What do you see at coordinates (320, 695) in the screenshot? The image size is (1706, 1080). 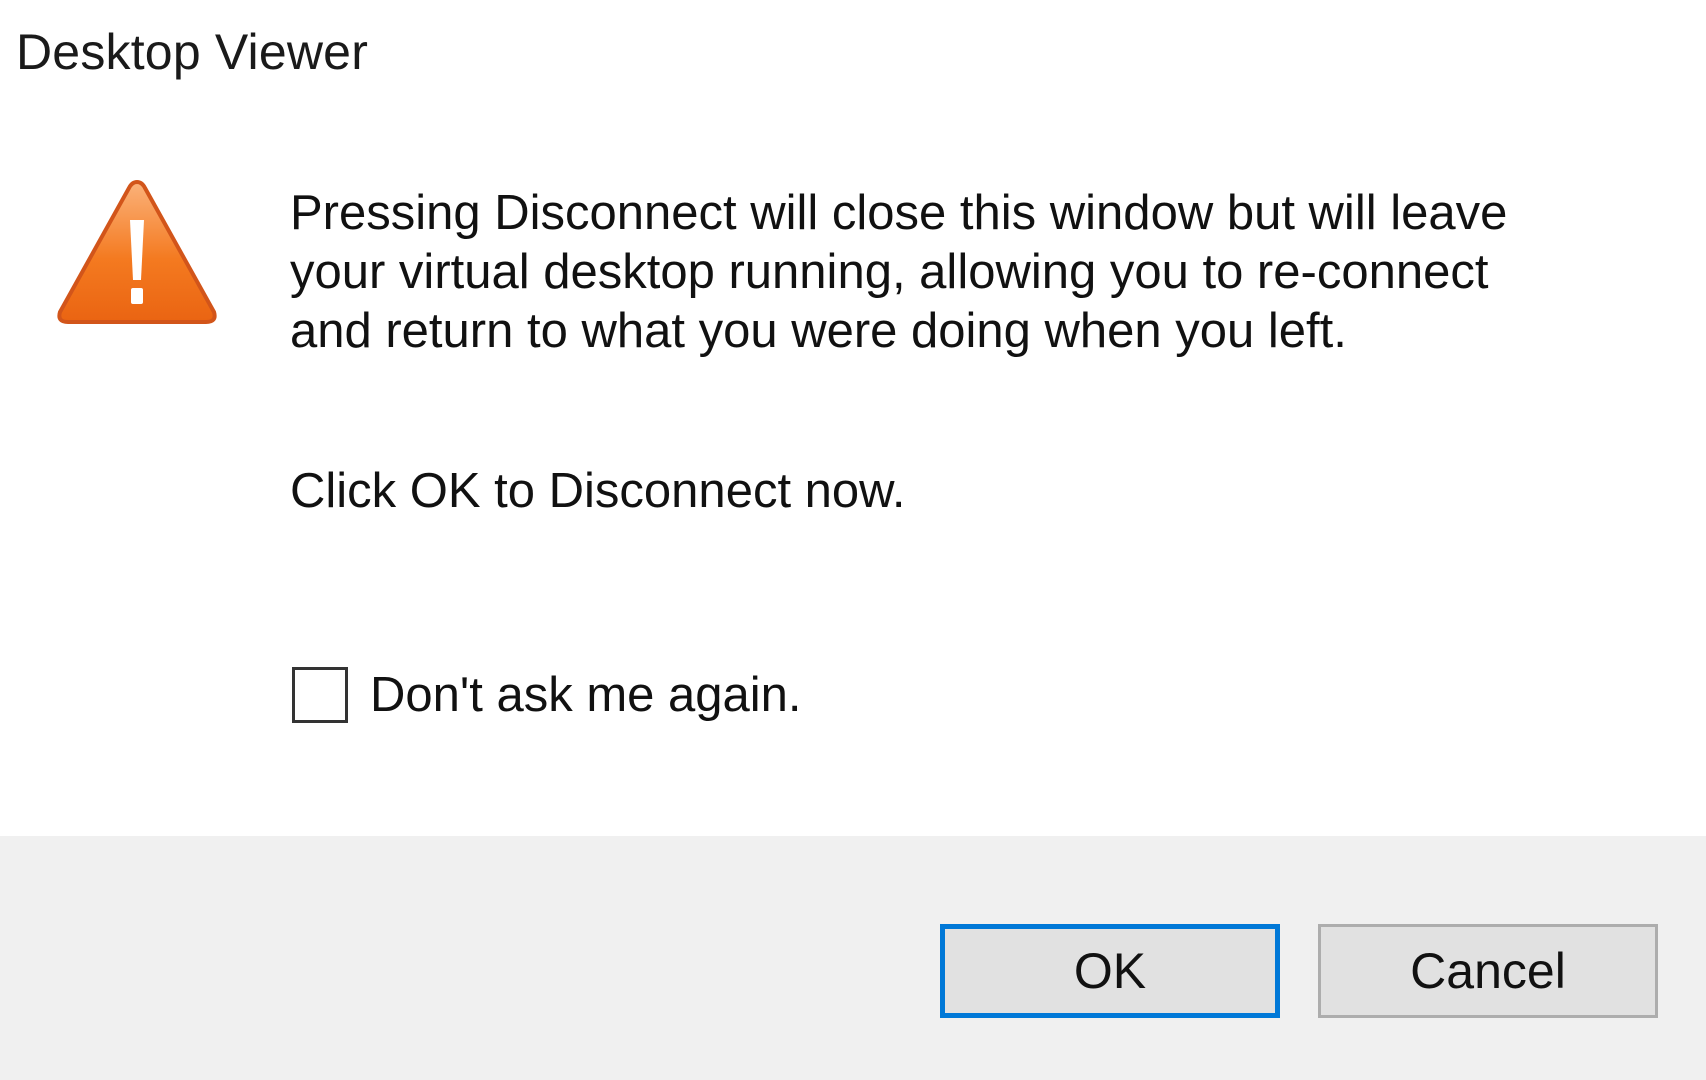 I see `dont-ask-again-checkbox` at bounding box center [320, 695].